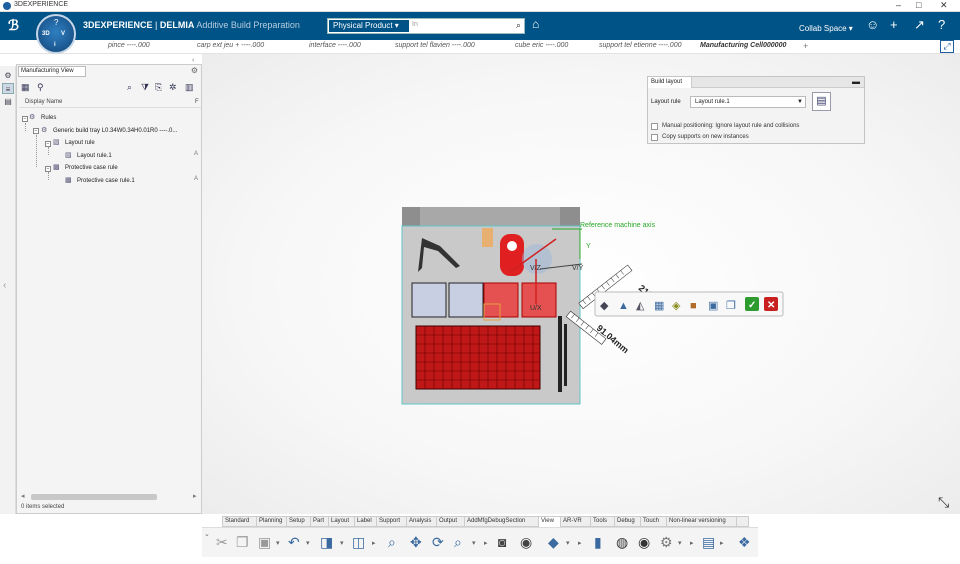  Describe the element at coordinates (422, 522) in the screenshot. I see `toolbar-tab-analysis: Analysis` at that location.